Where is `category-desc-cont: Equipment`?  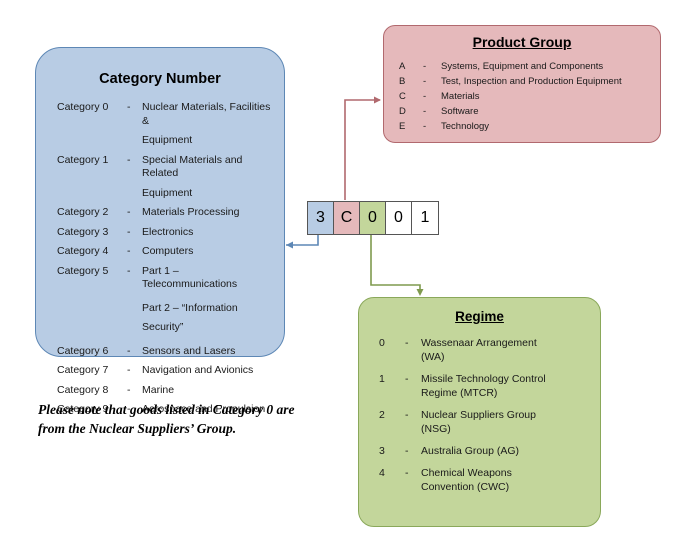 category-desc-cont: Equipment is located at coordinates (167, 192).